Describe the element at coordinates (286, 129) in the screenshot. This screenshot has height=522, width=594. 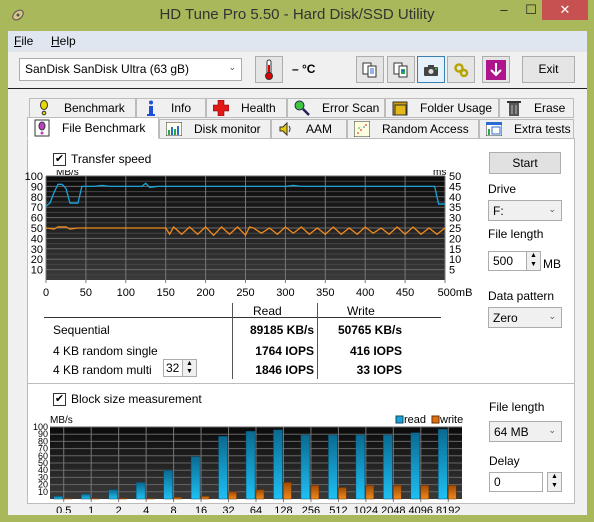
I see `speaker-icon` at that location.